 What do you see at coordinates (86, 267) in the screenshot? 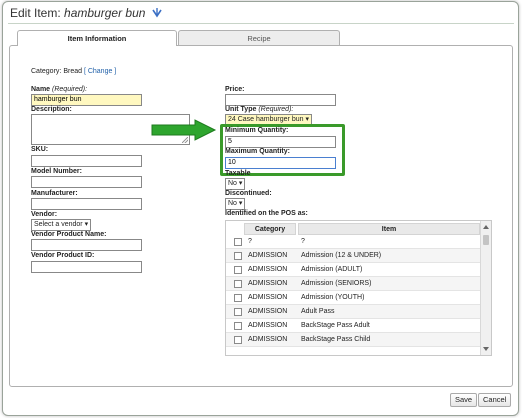
I see `vendor-product-id-input` at bounding box center [86, 267].